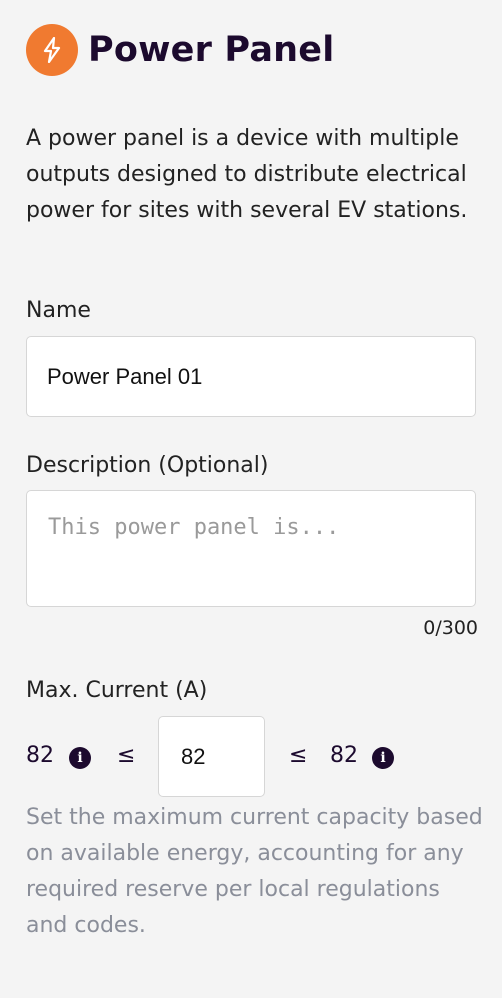 The image size is (502, 998). I want to click on page-title: Power Panel, so click(211, 50).